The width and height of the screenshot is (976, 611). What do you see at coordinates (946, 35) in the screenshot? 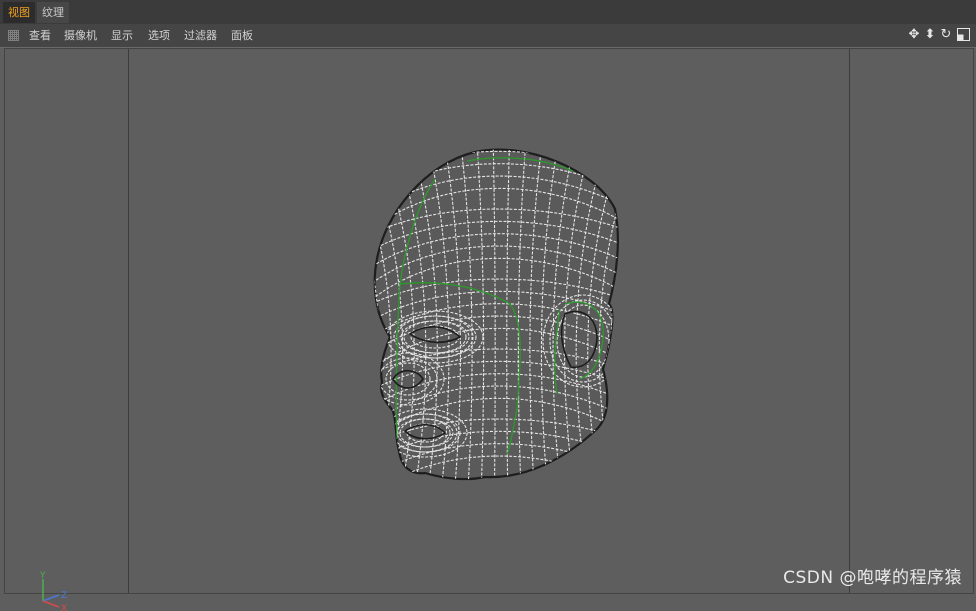
I see `rotate-view-icon: ↻` at bounding box center [946, 35].